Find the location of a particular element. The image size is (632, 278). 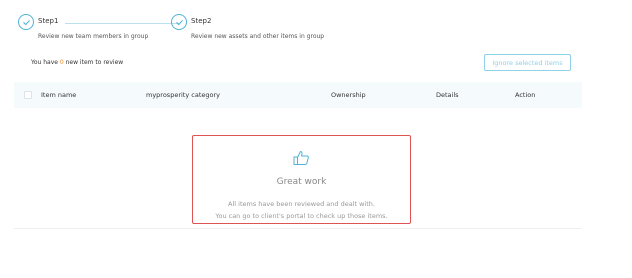

ignore-selected-items-button: Ignore selected items is located at coordinates (527, 62).